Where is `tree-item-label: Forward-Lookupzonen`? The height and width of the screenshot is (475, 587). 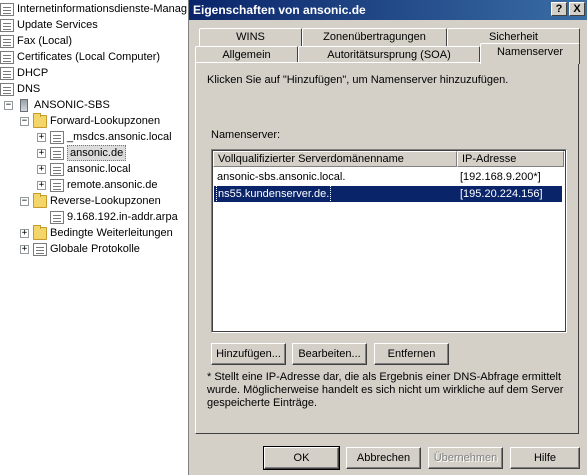
tree-item-label: Forward-Lookupzonen is located at coordinates (105, 121).